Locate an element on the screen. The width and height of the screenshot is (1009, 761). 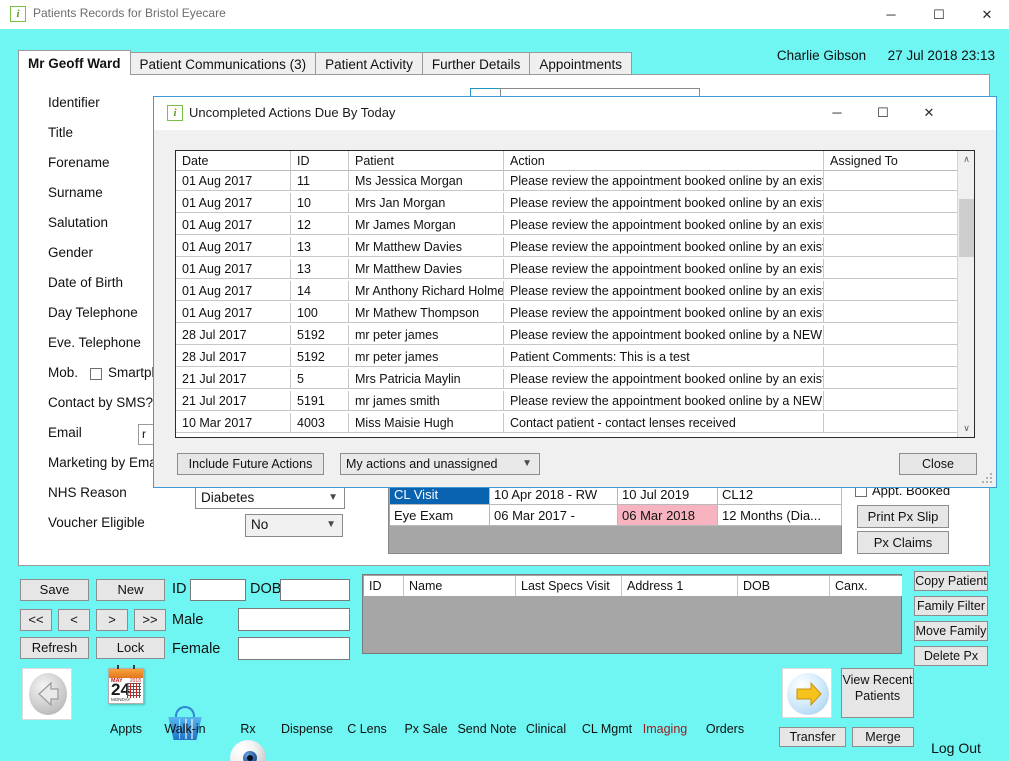
scroll-down-arrow-icon: ∨ is located at coordinates (966, 428).